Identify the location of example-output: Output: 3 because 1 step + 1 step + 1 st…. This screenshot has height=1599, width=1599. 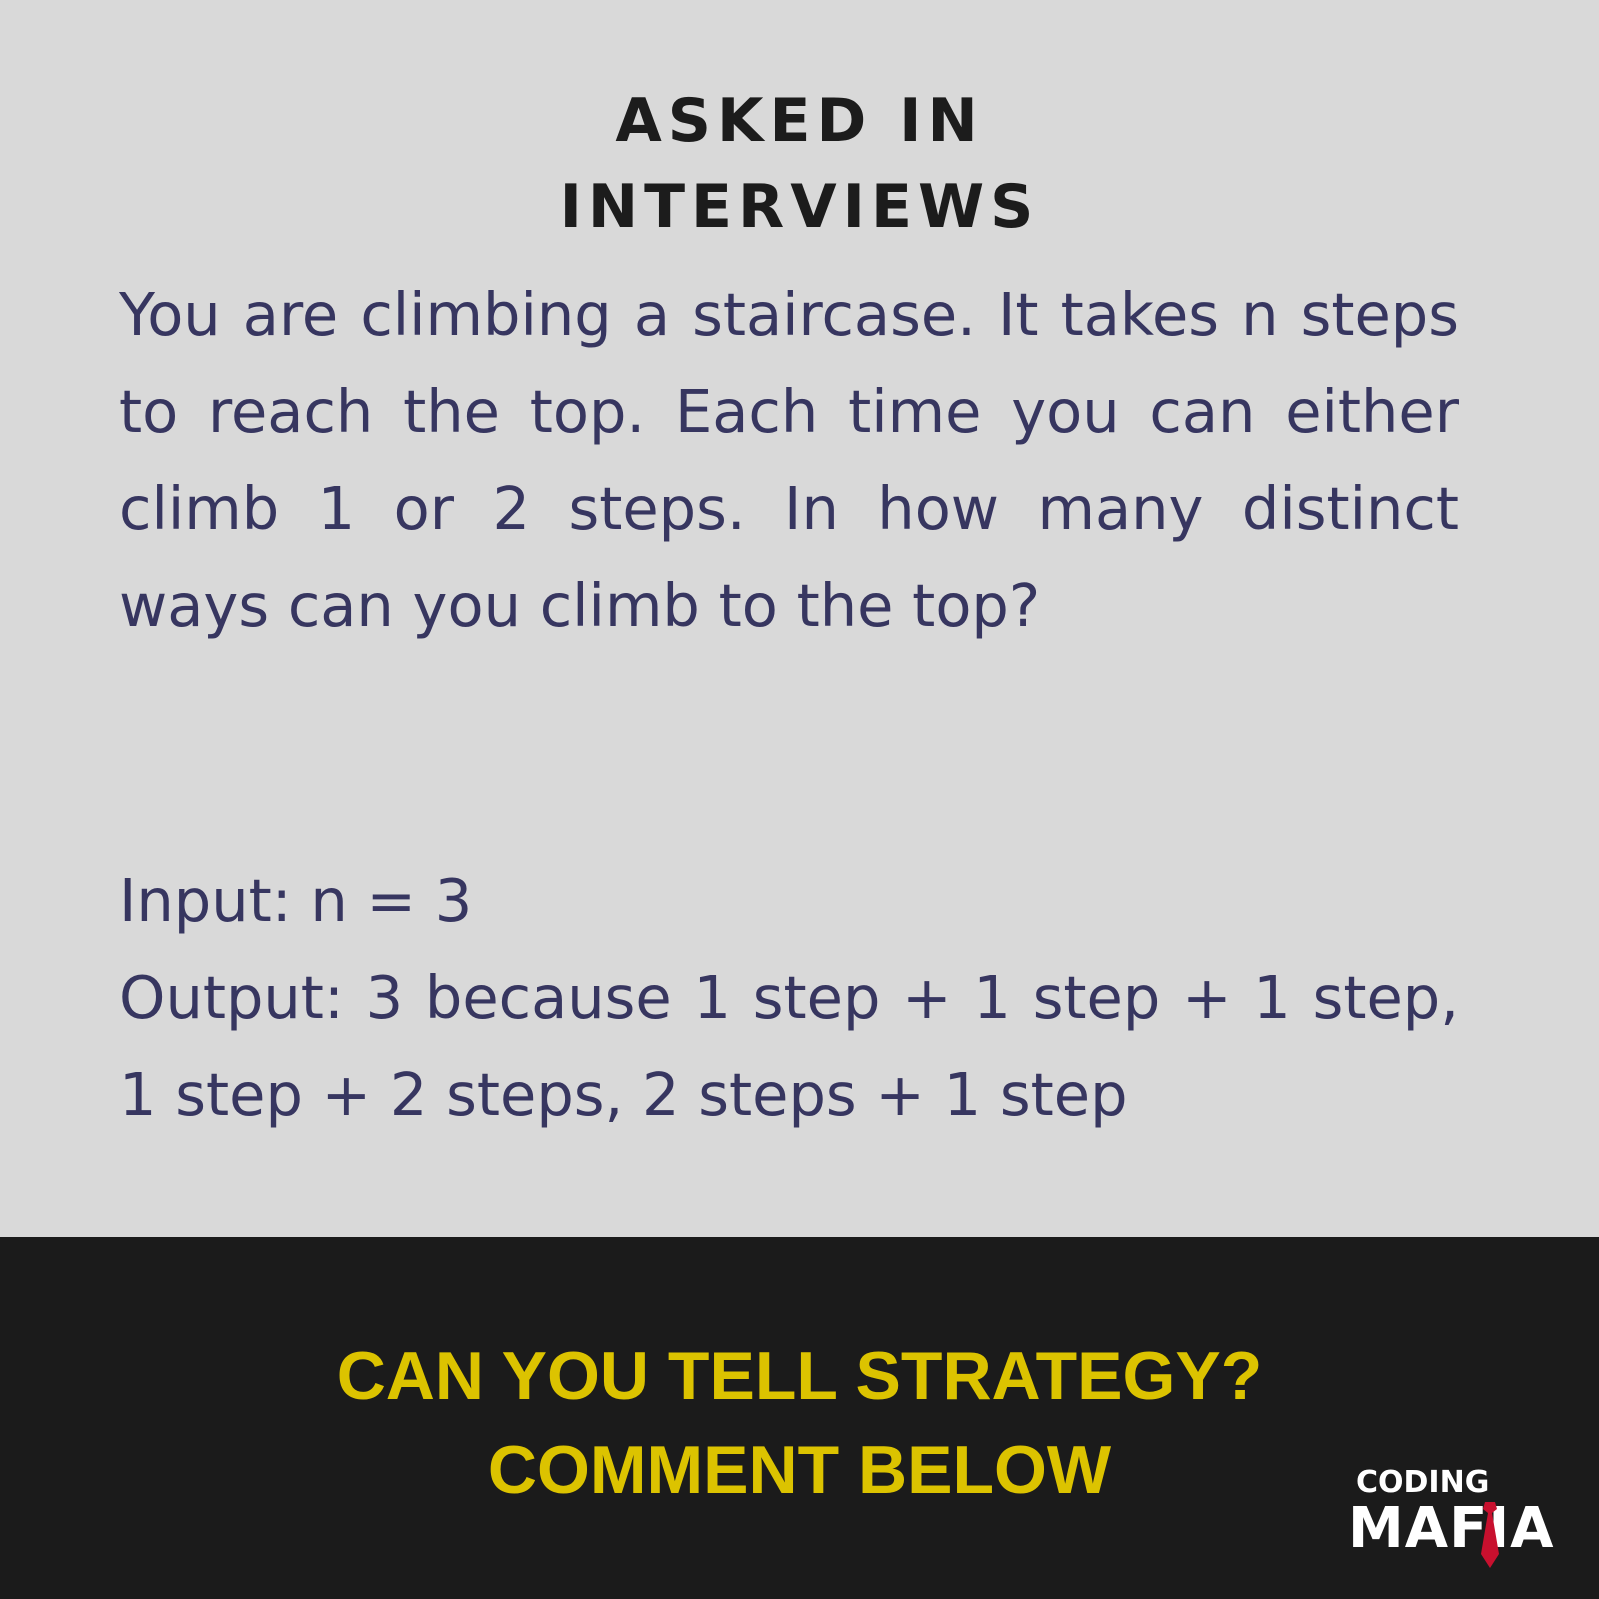
(789, 1046).